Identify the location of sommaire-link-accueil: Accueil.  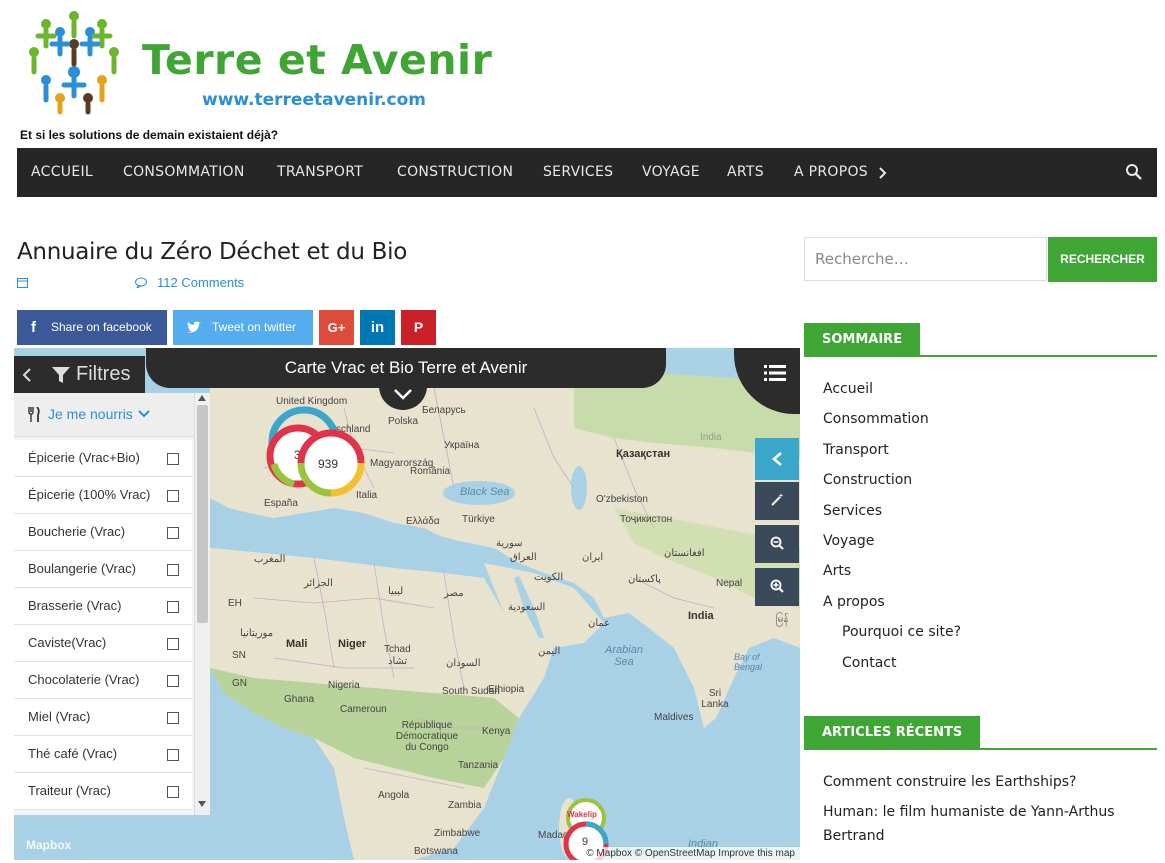
(848, 389).